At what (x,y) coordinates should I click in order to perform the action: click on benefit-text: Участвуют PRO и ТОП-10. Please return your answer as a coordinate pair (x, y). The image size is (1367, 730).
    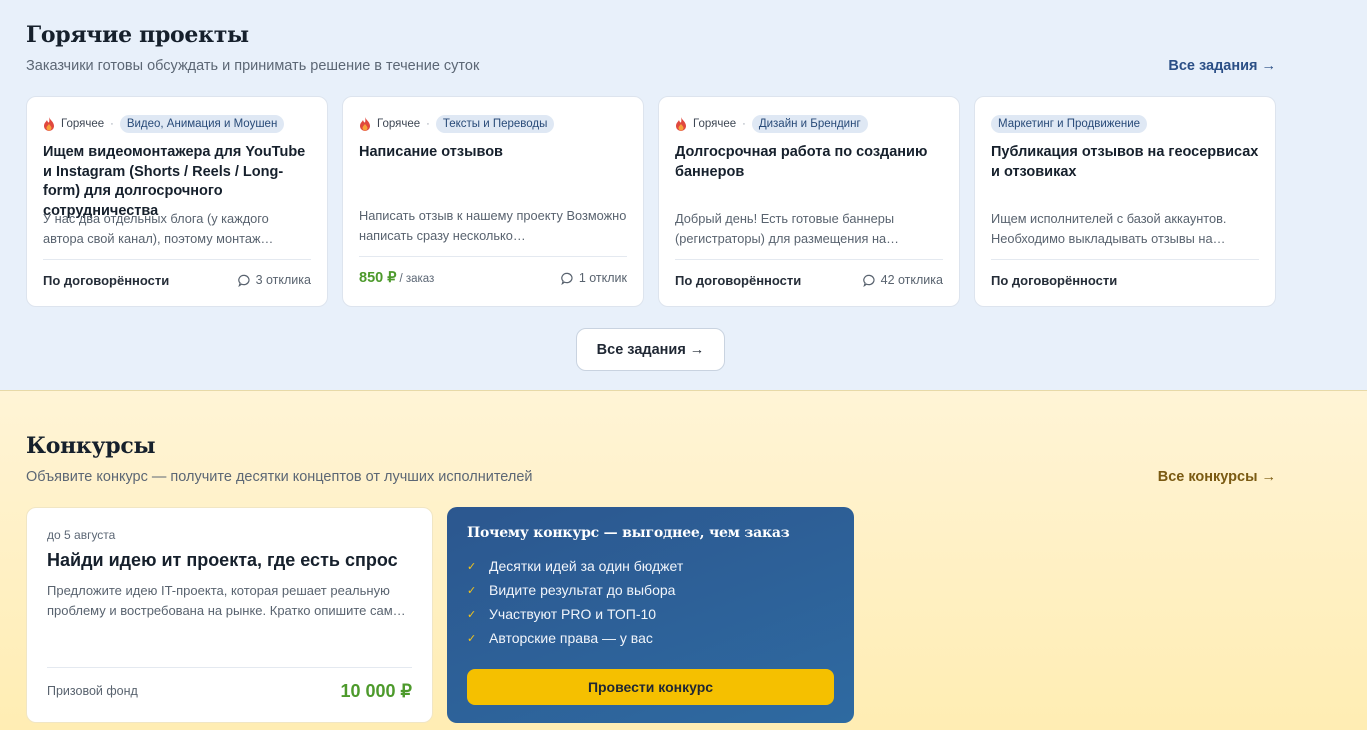
    Looking at the image, I should click on (573, 614).